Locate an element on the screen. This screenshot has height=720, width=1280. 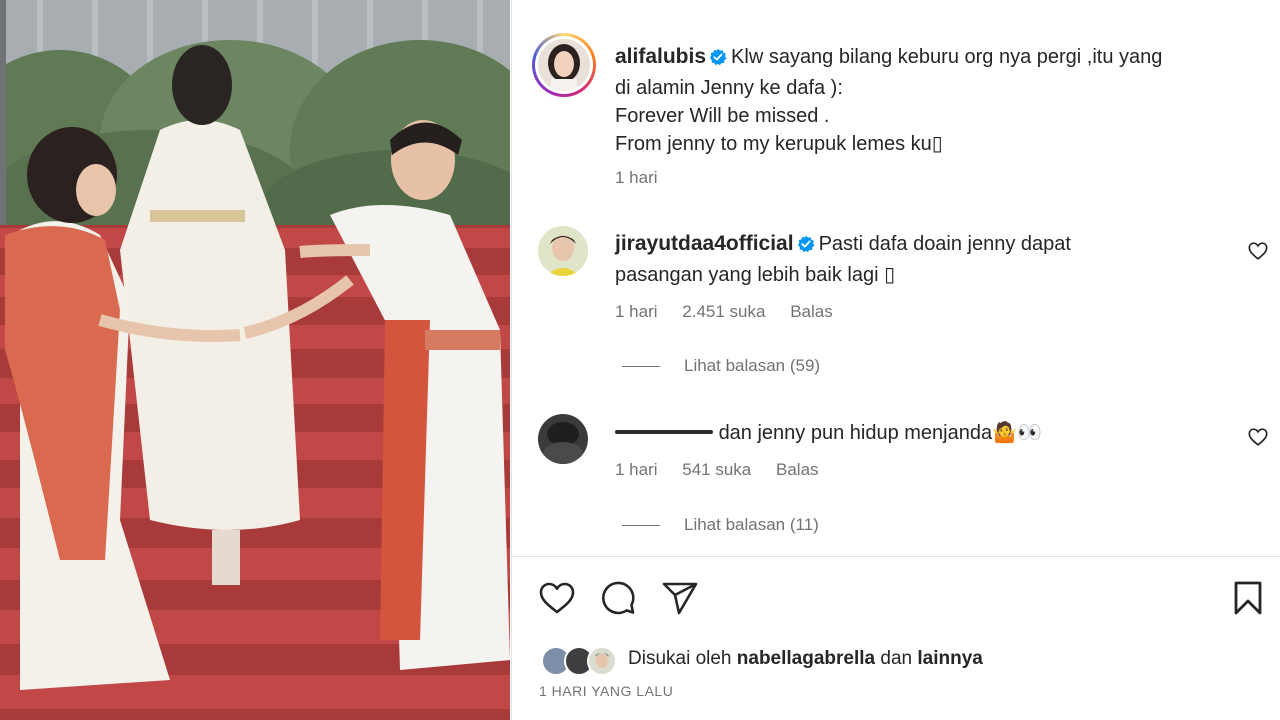
author-avatar is located at coordinates (564, 65).